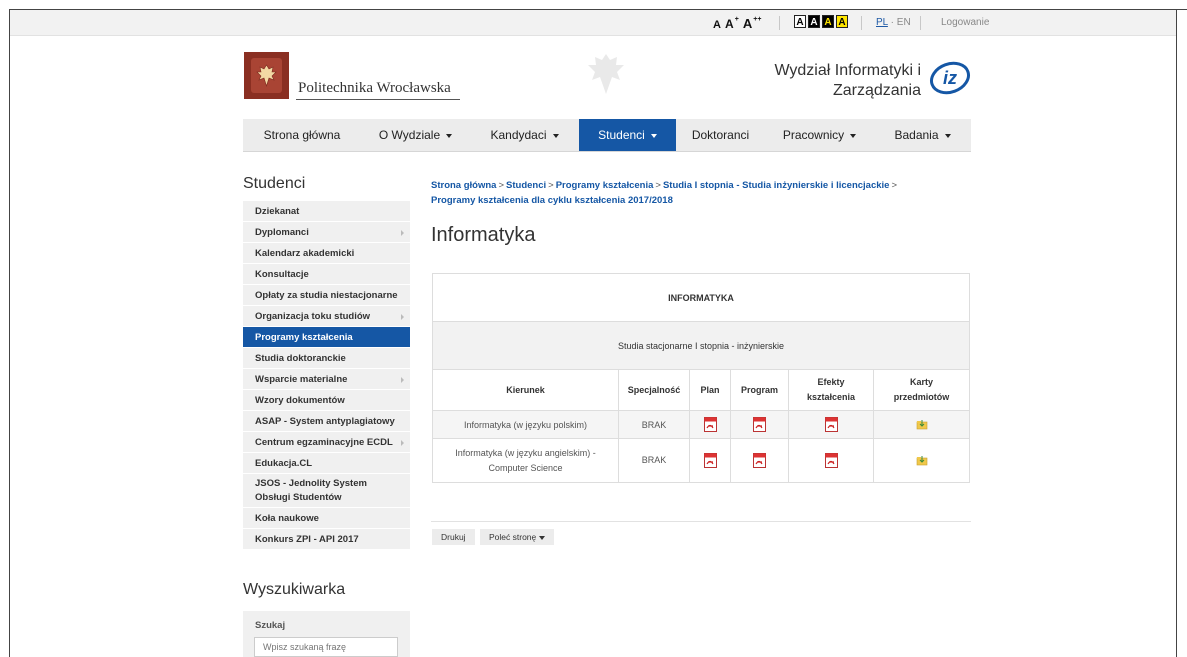 The height and width of the screenshot is (657, 1187). Describe the element at coordinates (965, 22) in the screenshot. I see `login-link: Logowanie` at that location.